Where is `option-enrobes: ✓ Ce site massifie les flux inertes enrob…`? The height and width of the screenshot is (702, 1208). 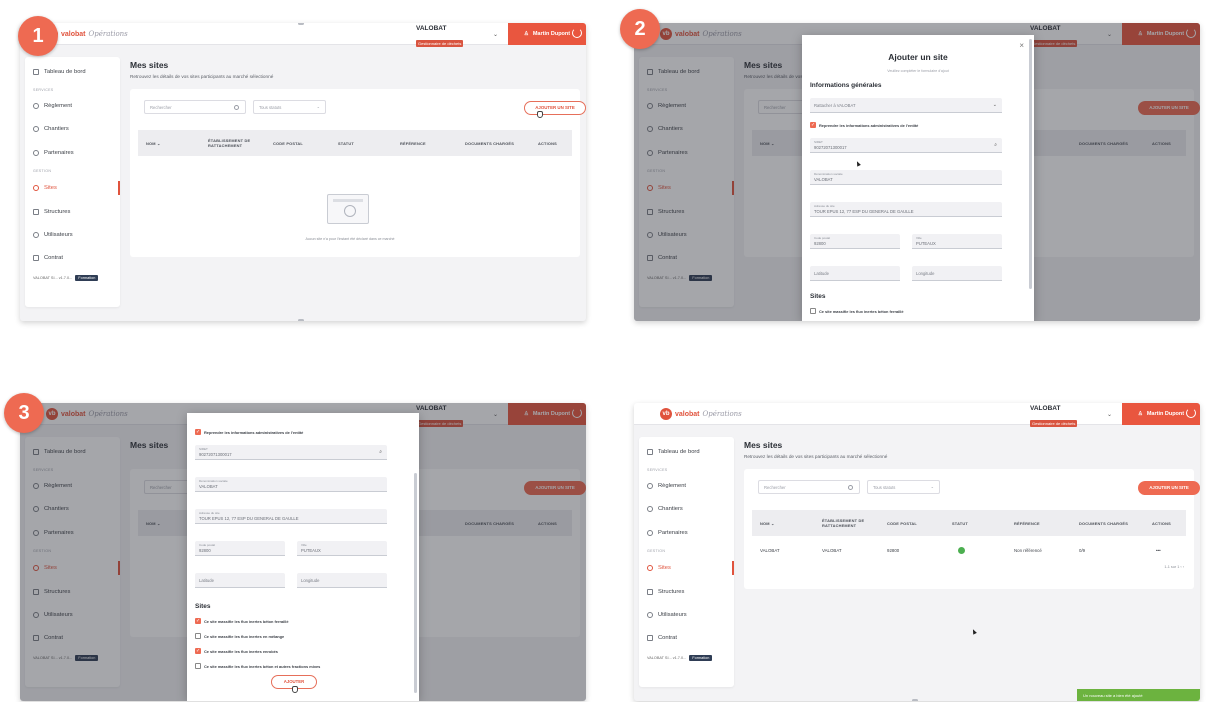 option-enrobes: ✓ Ce site massifie les flux inertes enrob… is located at coordinates (236, 651).